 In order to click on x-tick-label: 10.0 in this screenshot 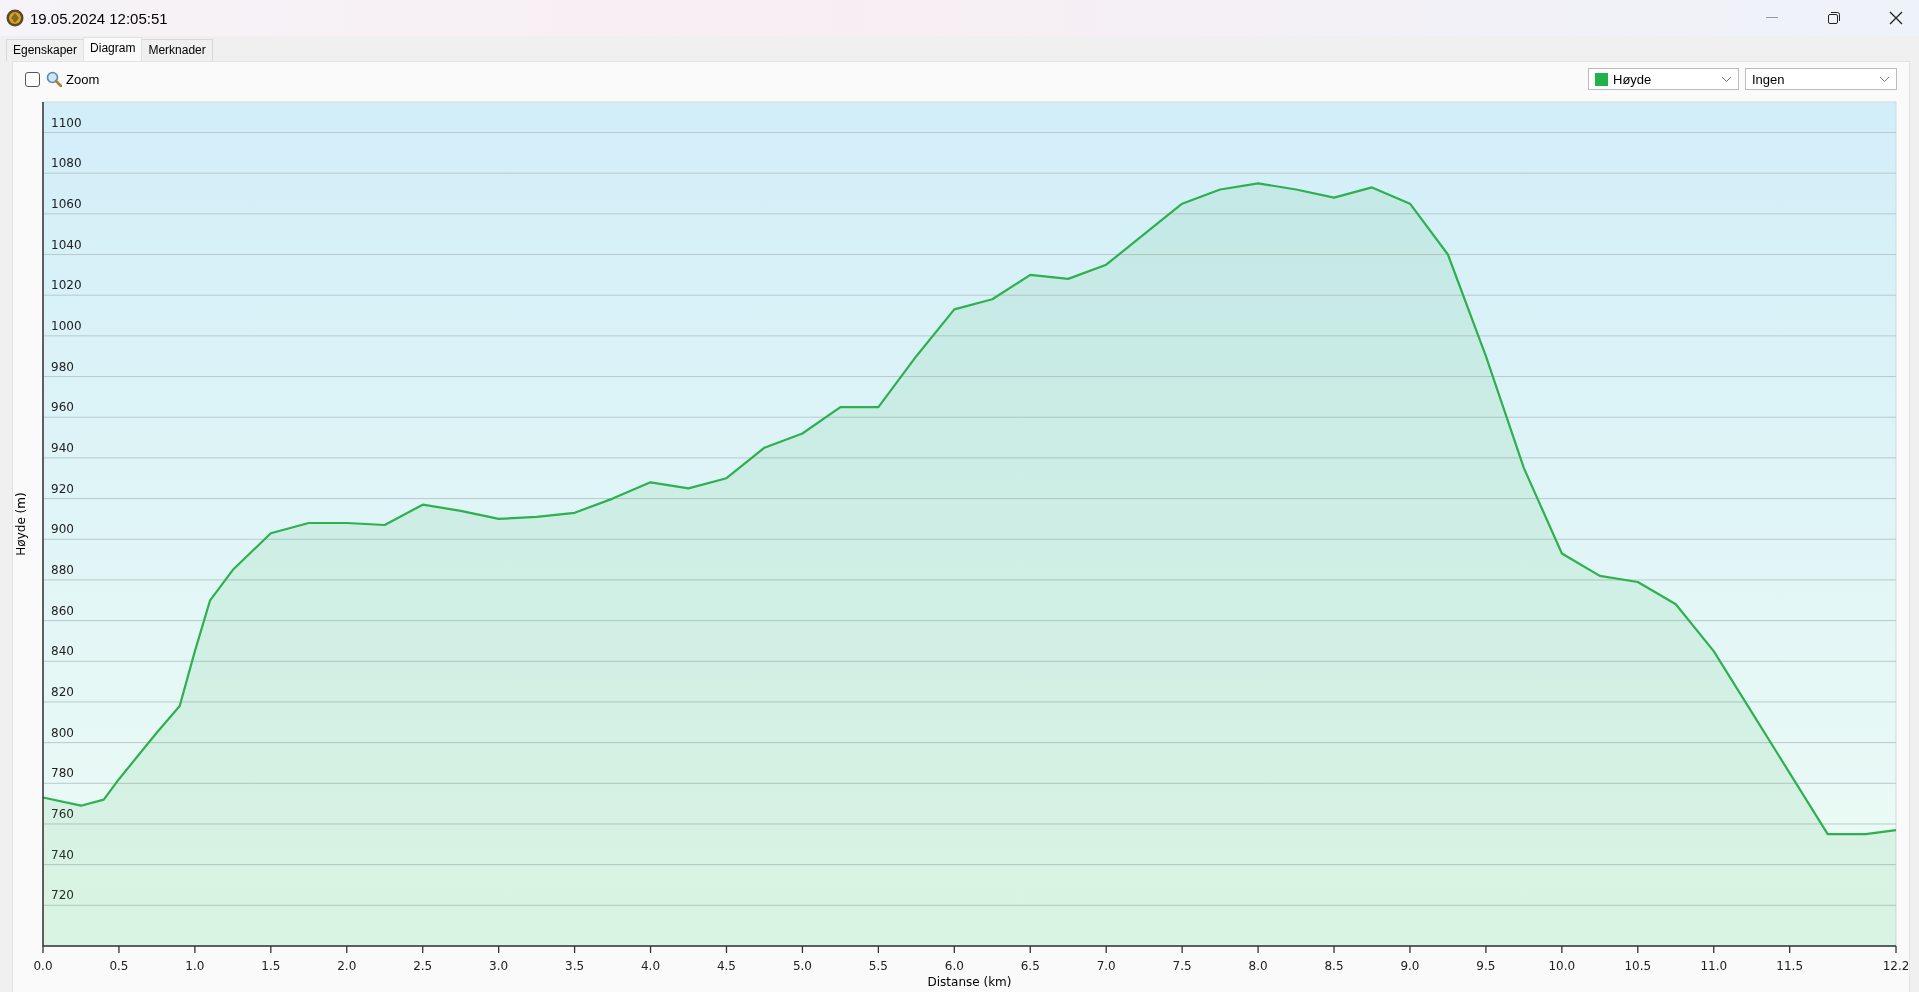, I will do `click(1562, 966)`.